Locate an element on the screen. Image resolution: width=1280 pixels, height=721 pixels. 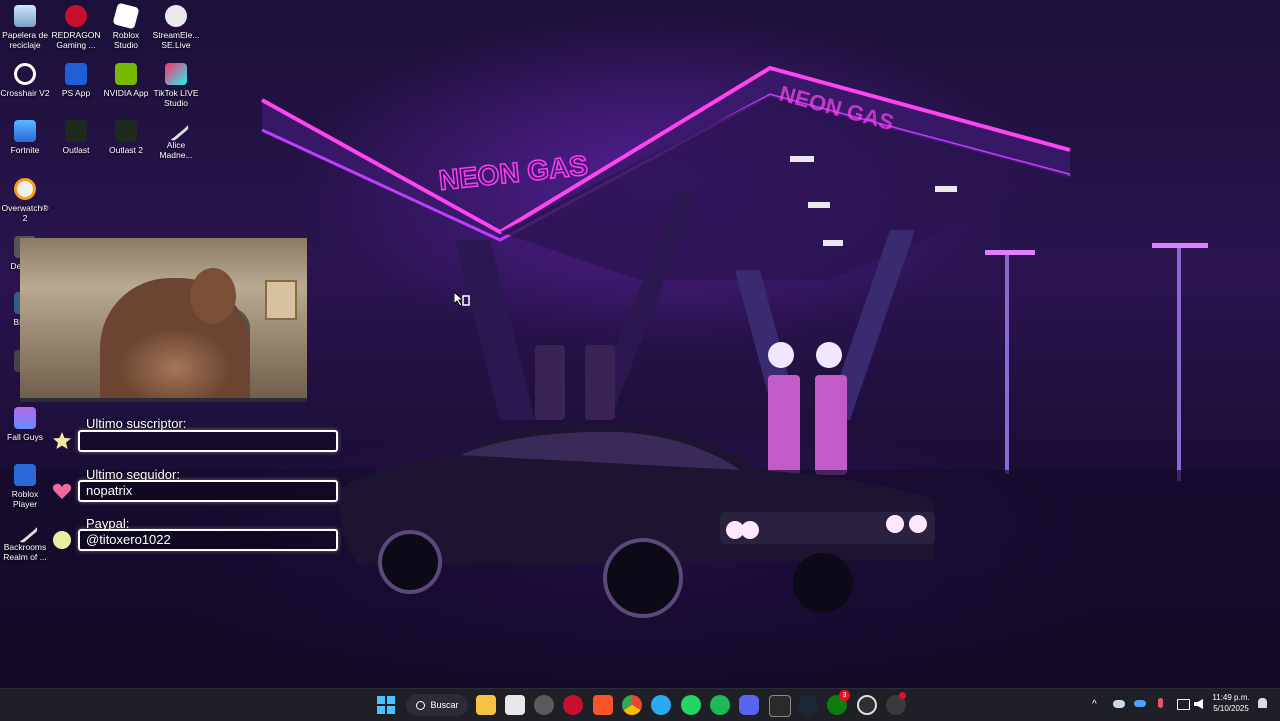
discord-button is located at coordinates (749, 705).